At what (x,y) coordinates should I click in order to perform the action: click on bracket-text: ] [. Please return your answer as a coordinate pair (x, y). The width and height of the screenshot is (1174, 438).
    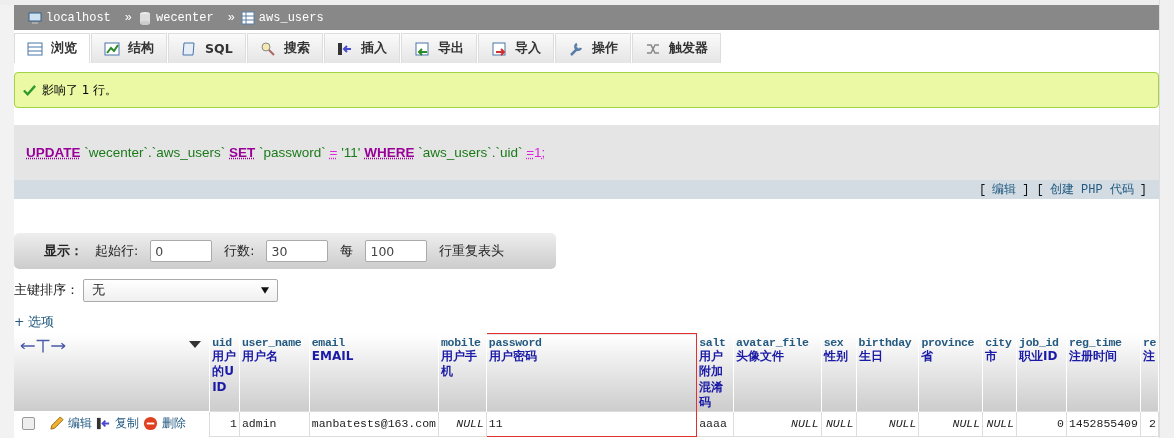
    Looking at the image, I should click on (1033, 189).